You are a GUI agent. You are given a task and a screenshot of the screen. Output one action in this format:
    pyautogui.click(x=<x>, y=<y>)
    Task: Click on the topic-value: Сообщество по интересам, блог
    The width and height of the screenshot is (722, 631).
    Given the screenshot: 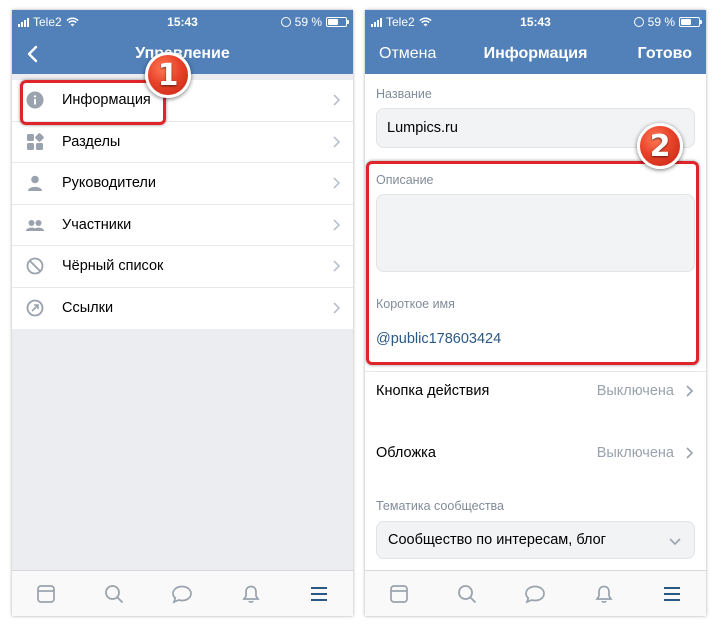 What is the action you would take?
    pyautogui.click(x=497, y=540)
    